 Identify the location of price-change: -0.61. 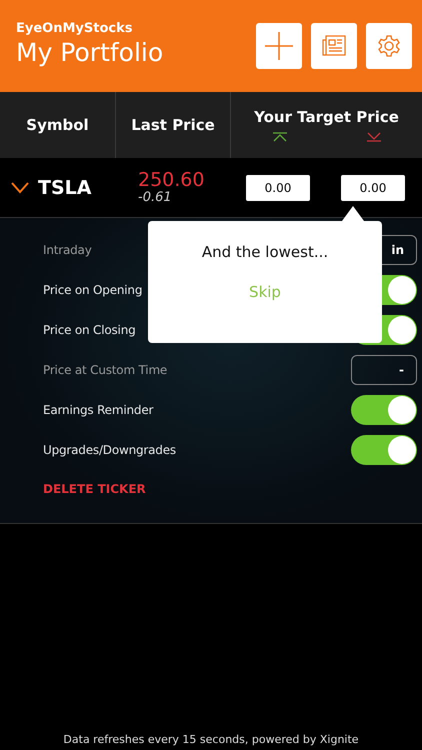
(155, 197).